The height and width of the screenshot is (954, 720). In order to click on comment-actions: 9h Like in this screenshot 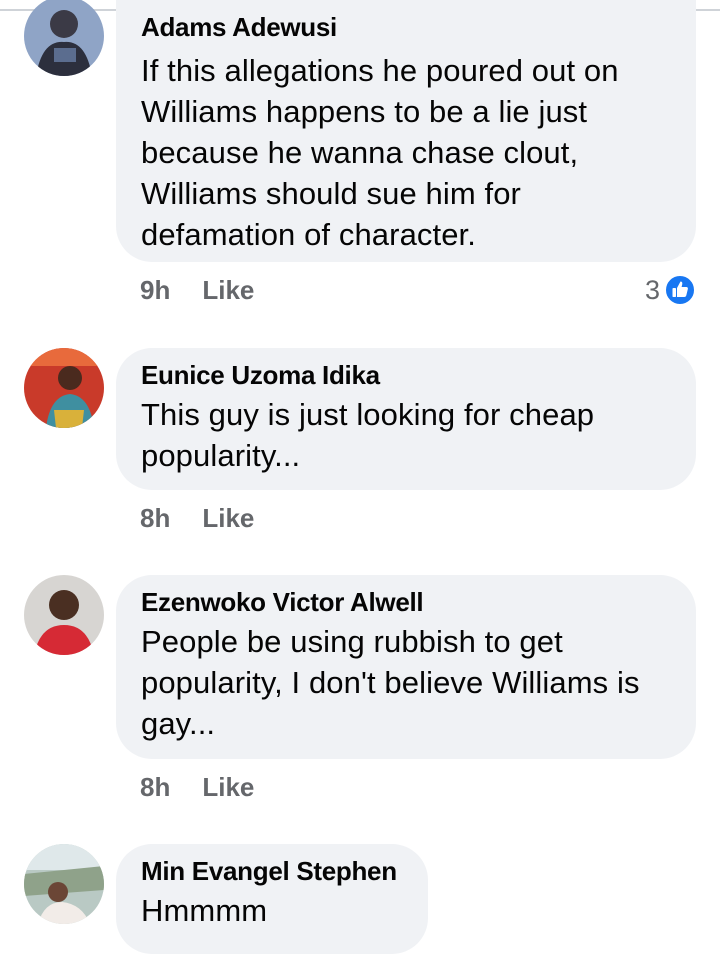, I will do `click(213, 290)`.